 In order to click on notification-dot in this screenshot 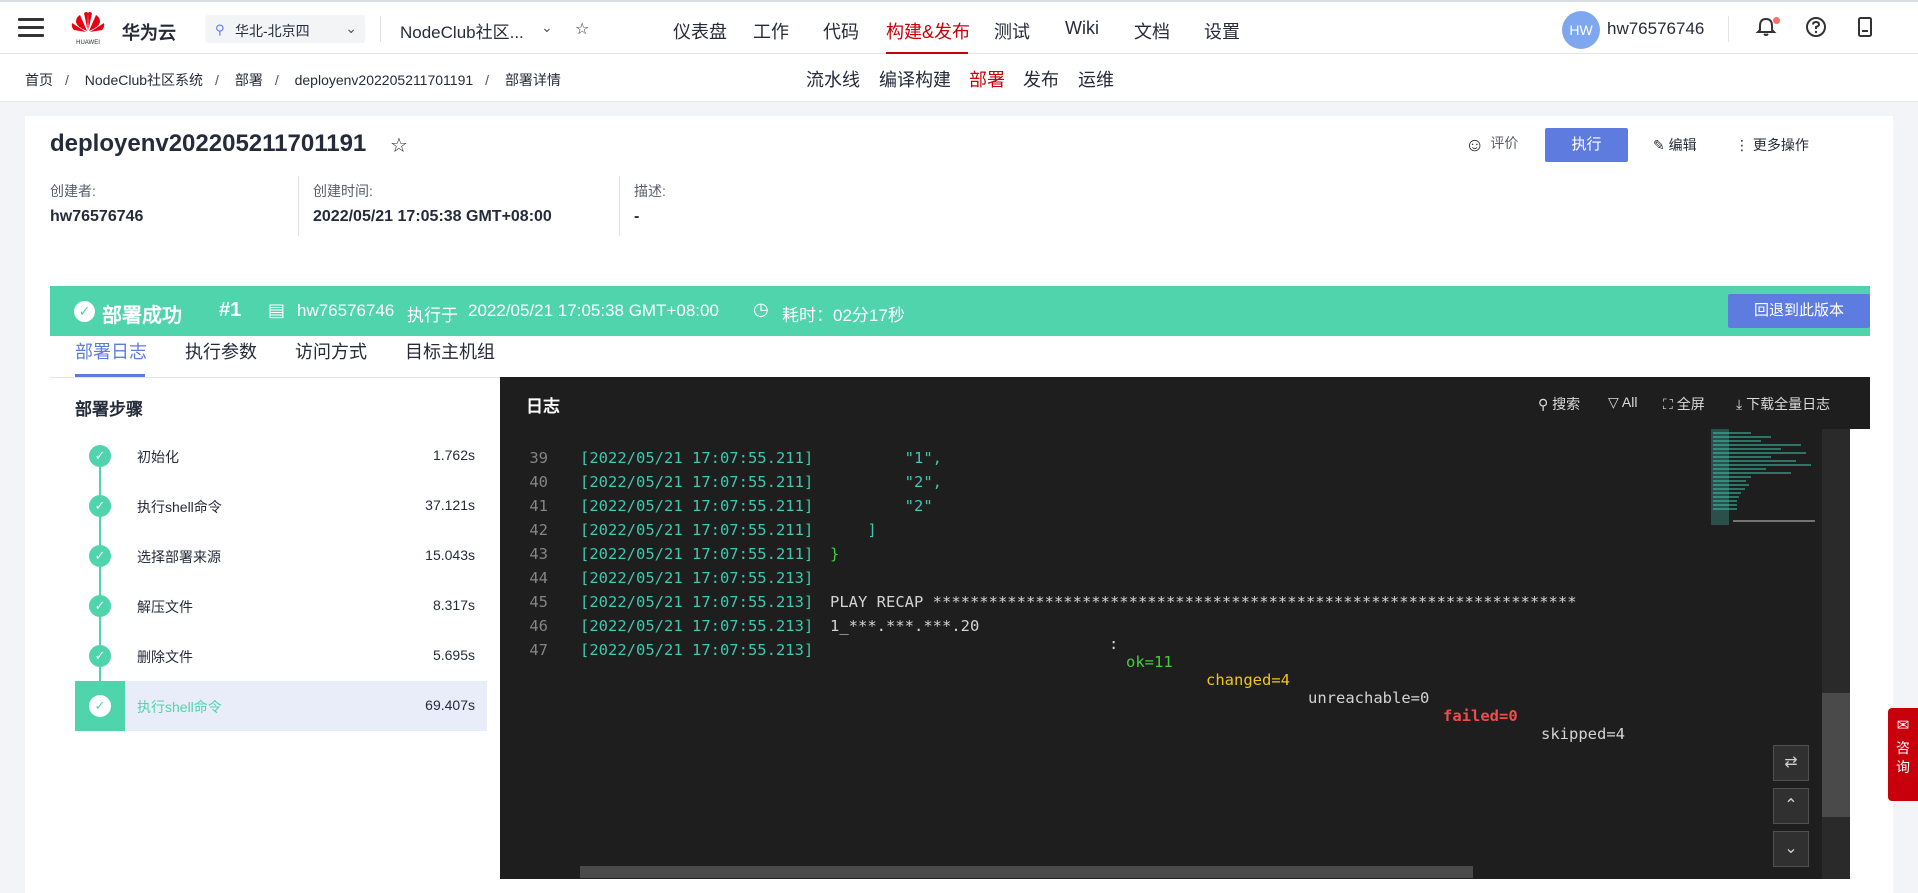, I will do `click(1776, 20)`.